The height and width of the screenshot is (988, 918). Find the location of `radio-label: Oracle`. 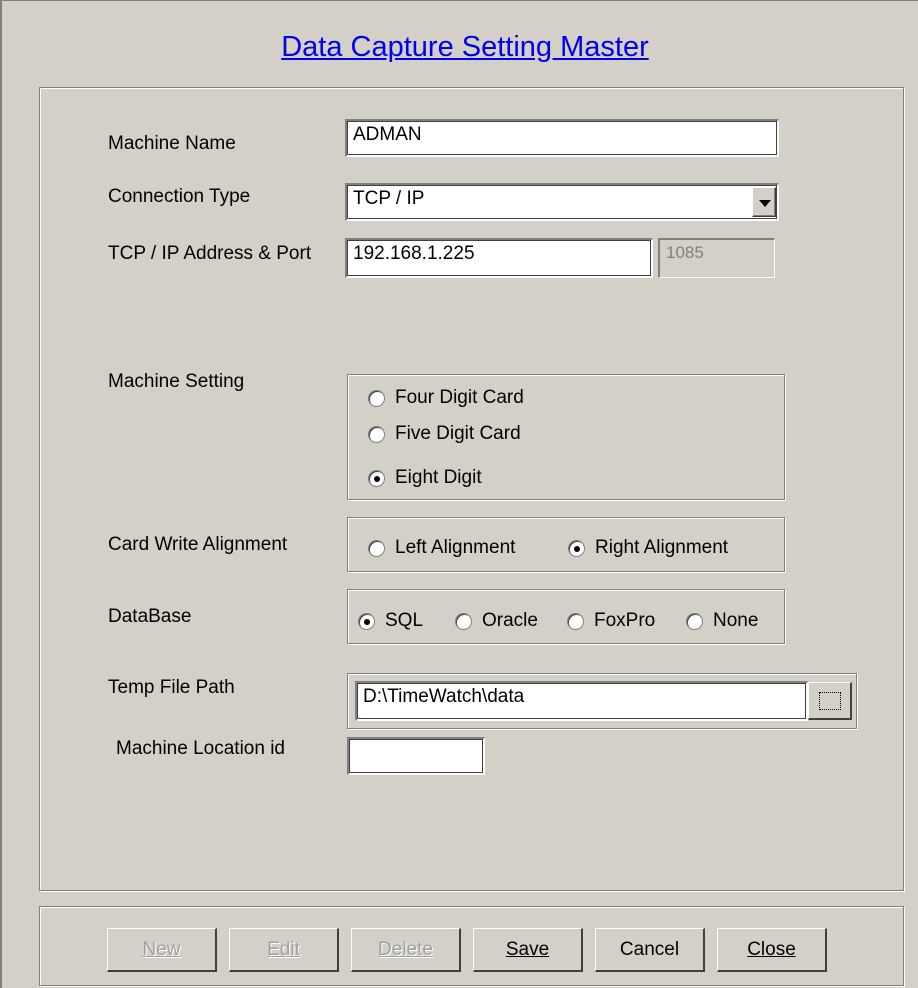

radio-label: Oracle is located at coordinates (510, 620).